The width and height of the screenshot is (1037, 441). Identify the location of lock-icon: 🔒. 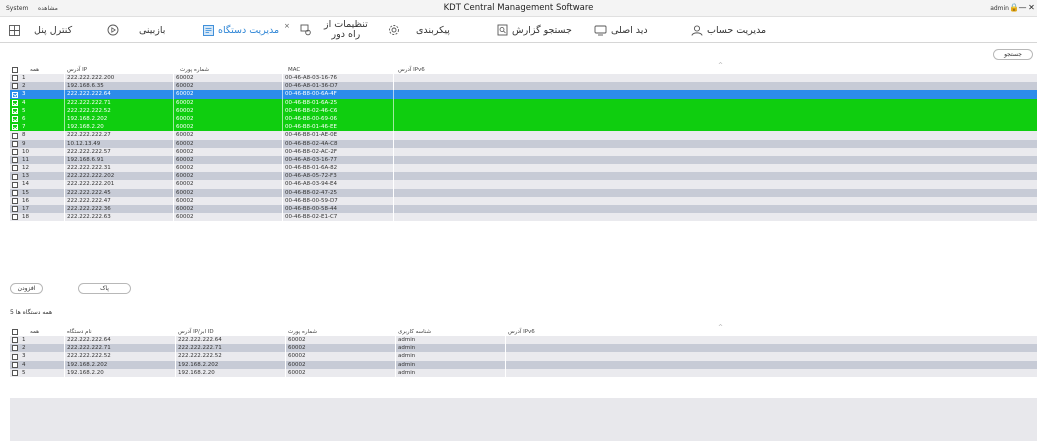
(1014, 7).